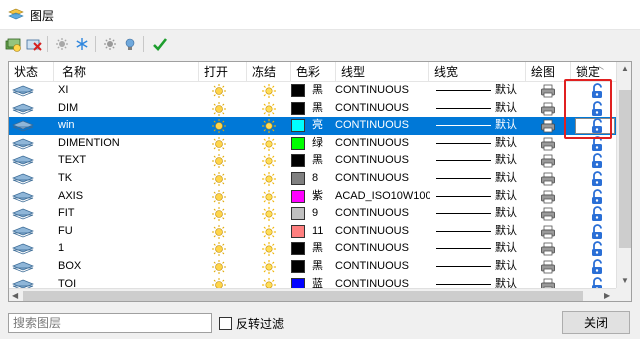 The height and width of the screenshot is (339, 640). Describe the element at coordinates (160, 44) in the screenshot. I see `apply-button` at that location.